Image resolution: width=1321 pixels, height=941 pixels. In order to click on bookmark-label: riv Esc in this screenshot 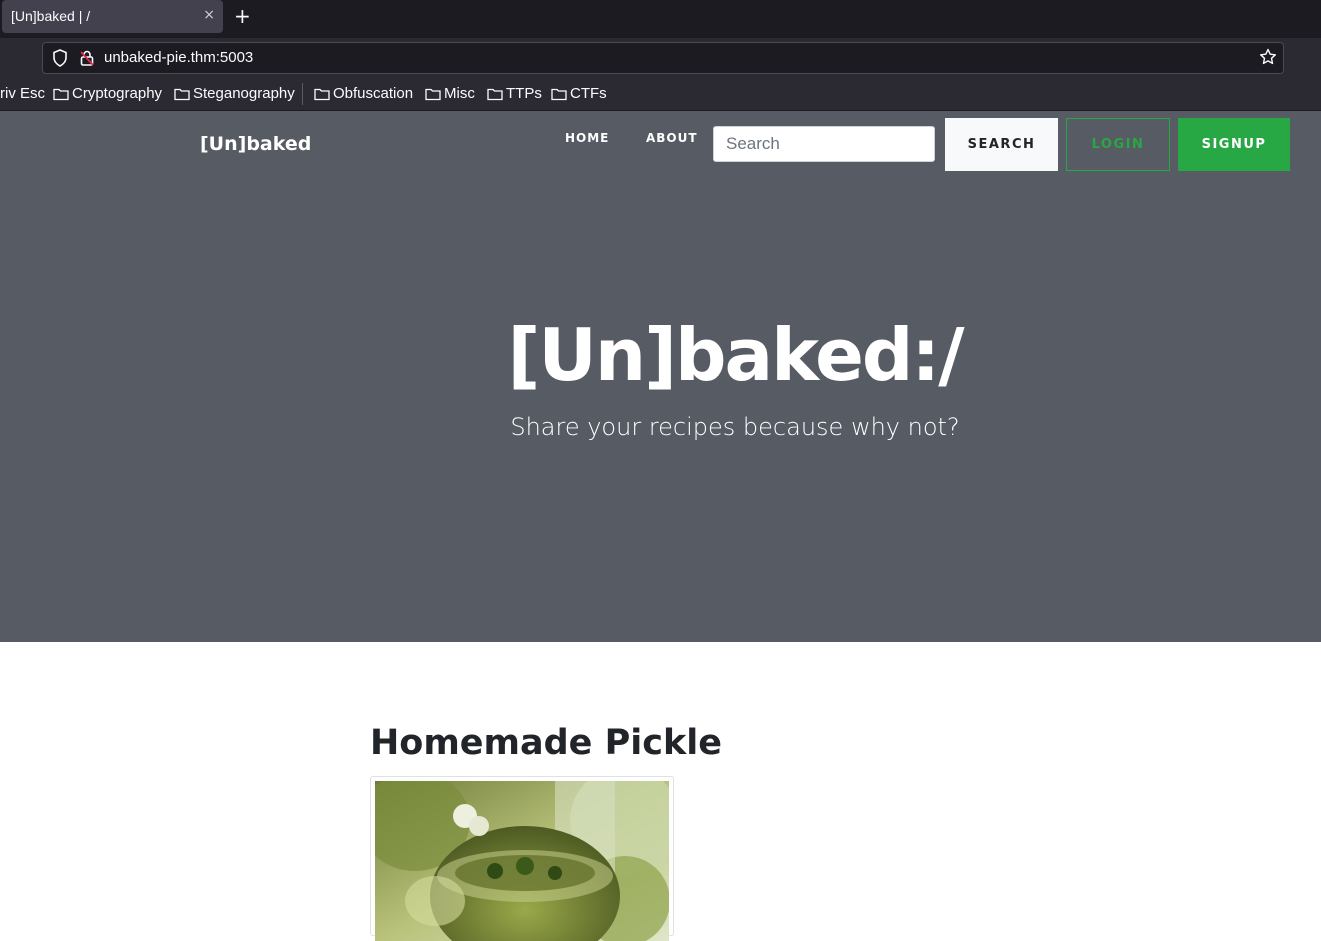, I will do `click(22, 93)`.